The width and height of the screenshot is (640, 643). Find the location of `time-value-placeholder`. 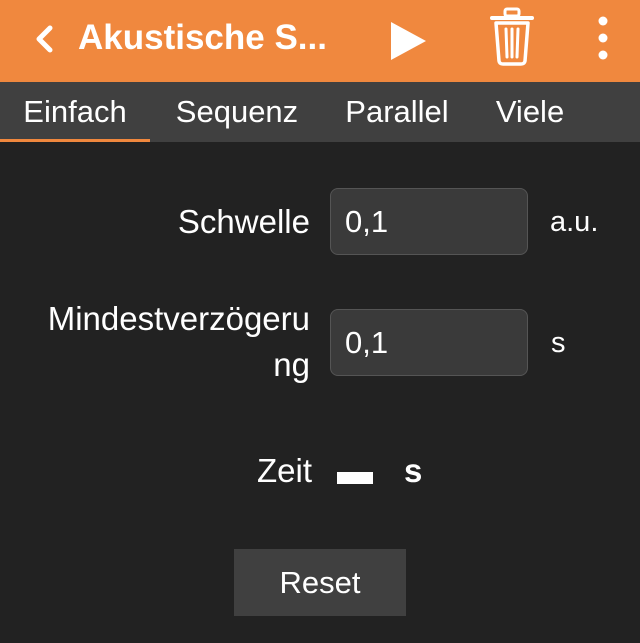

time-value-placeholder is located at coordinates (355, 478).